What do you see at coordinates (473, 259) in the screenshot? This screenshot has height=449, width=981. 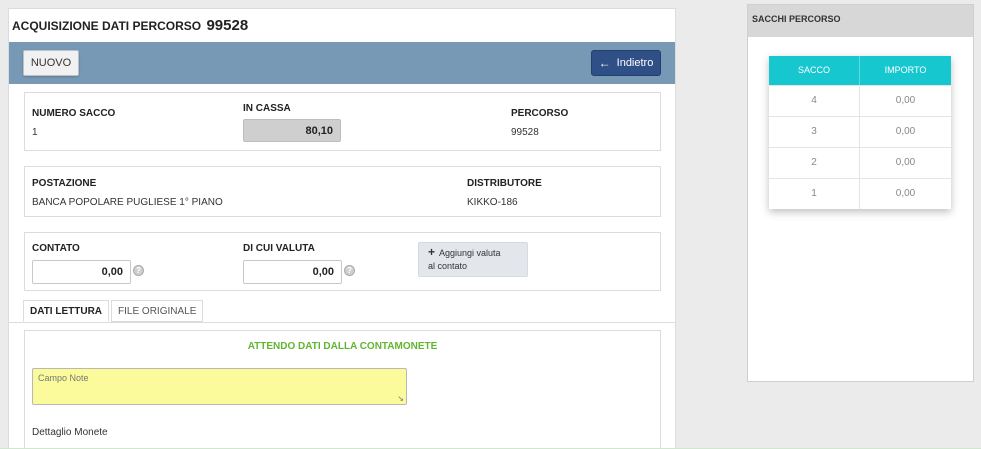 I see `add-currency-button: + Aggiungi valuta al contato` at bounding box center [473, 259].